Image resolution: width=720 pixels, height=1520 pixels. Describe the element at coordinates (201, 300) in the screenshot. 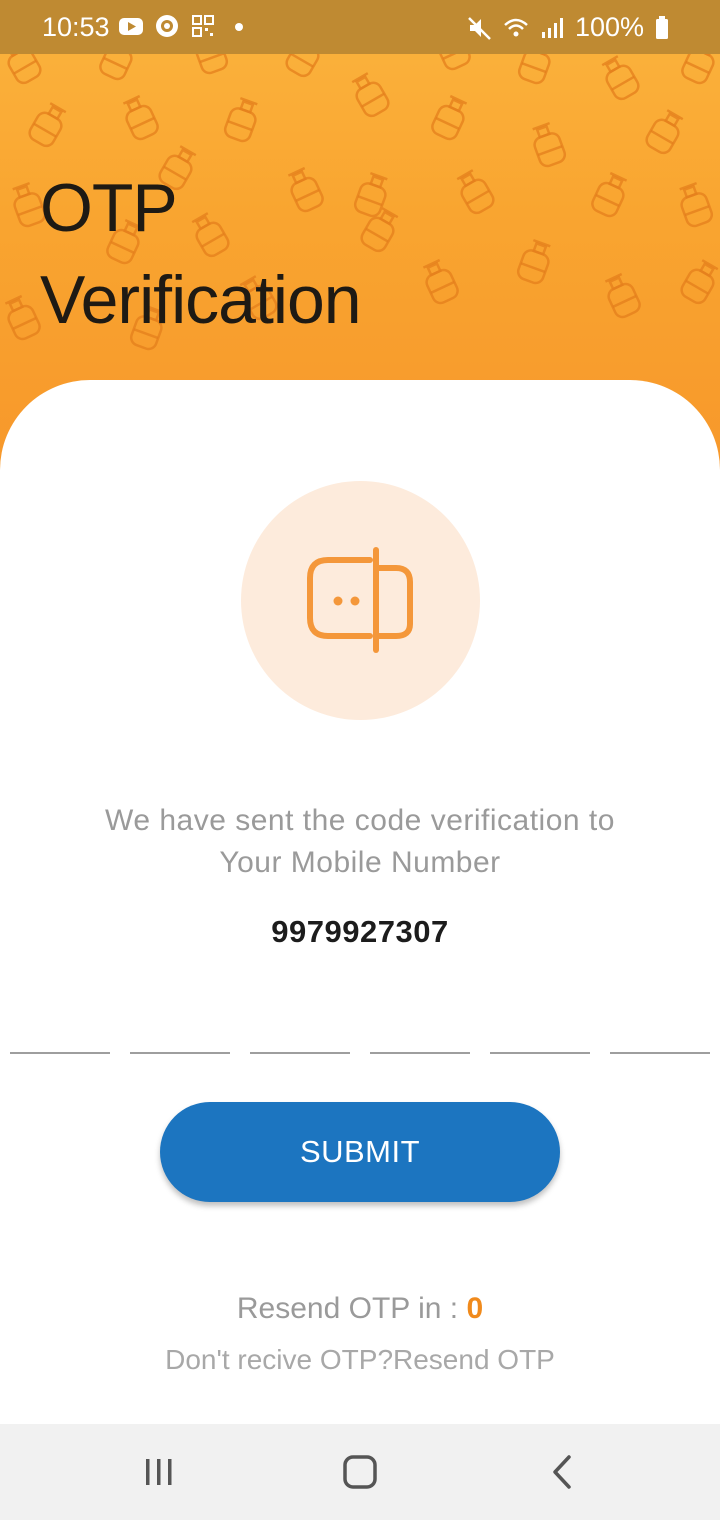

I see `title-line-verification: Verification` at that location.